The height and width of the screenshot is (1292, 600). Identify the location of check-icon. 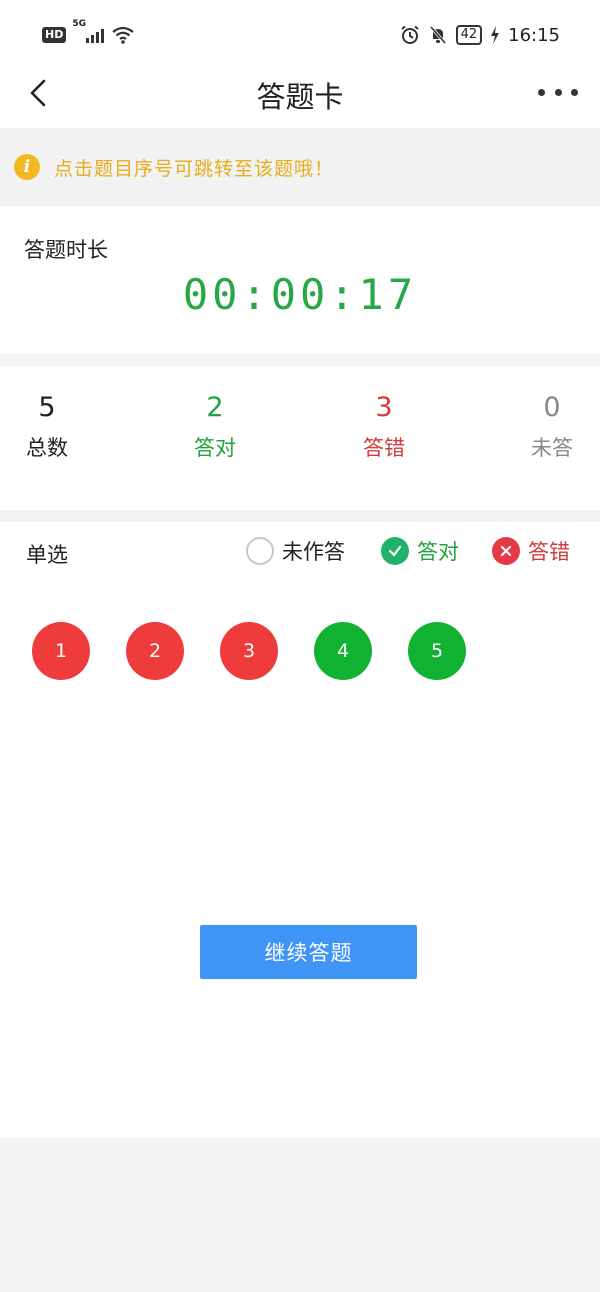
(395, 551).